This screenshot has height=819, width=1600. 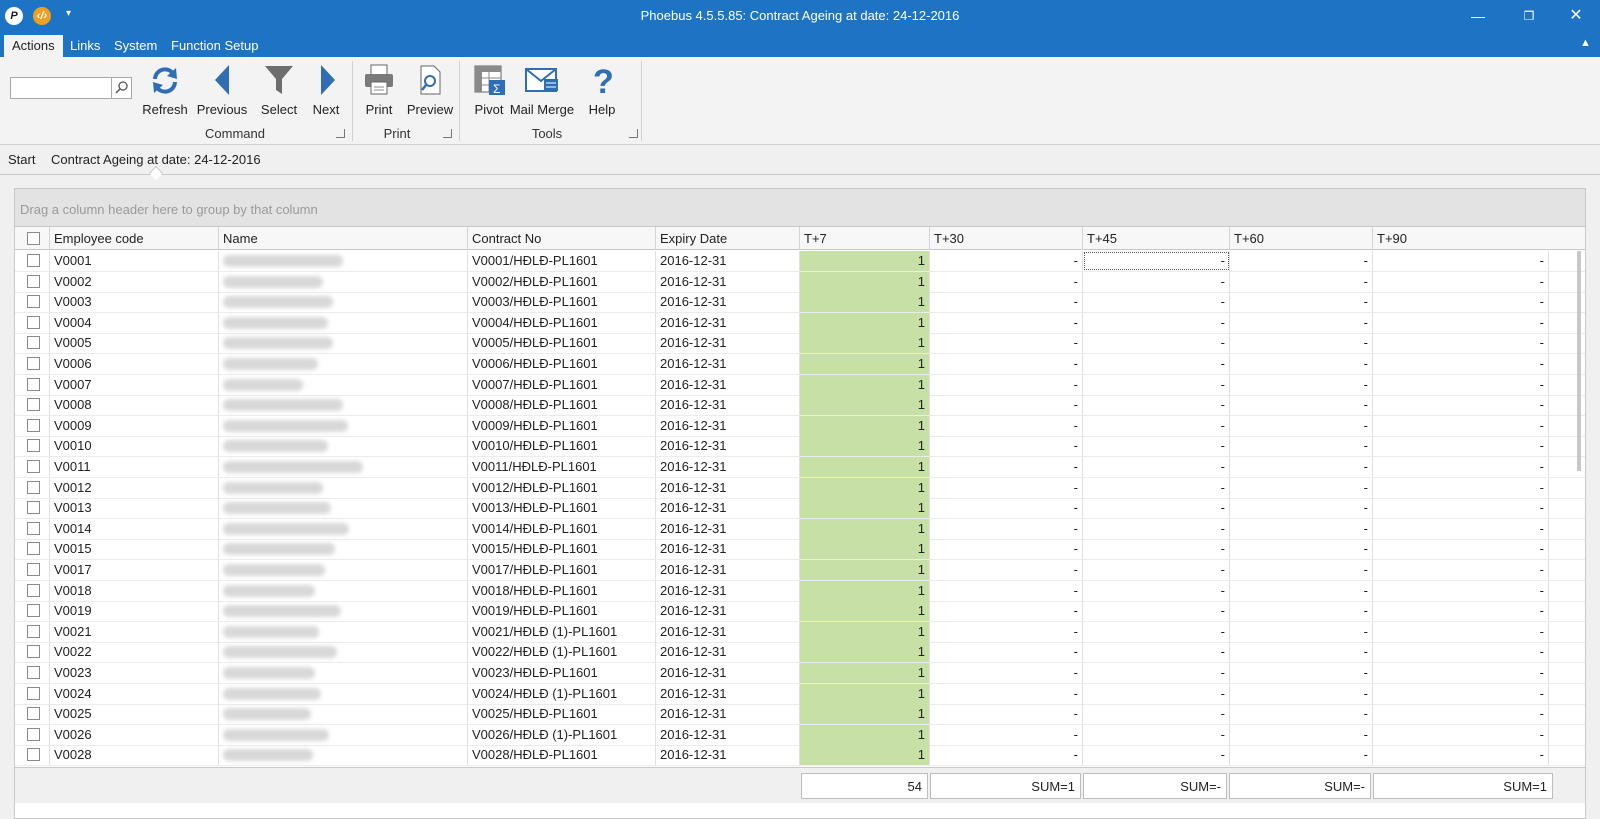 I want to click on table-row: V0007 V0007/HĐLĐ-PL1601 2016-12-31 1- - - -, so click(x=800, y=385).